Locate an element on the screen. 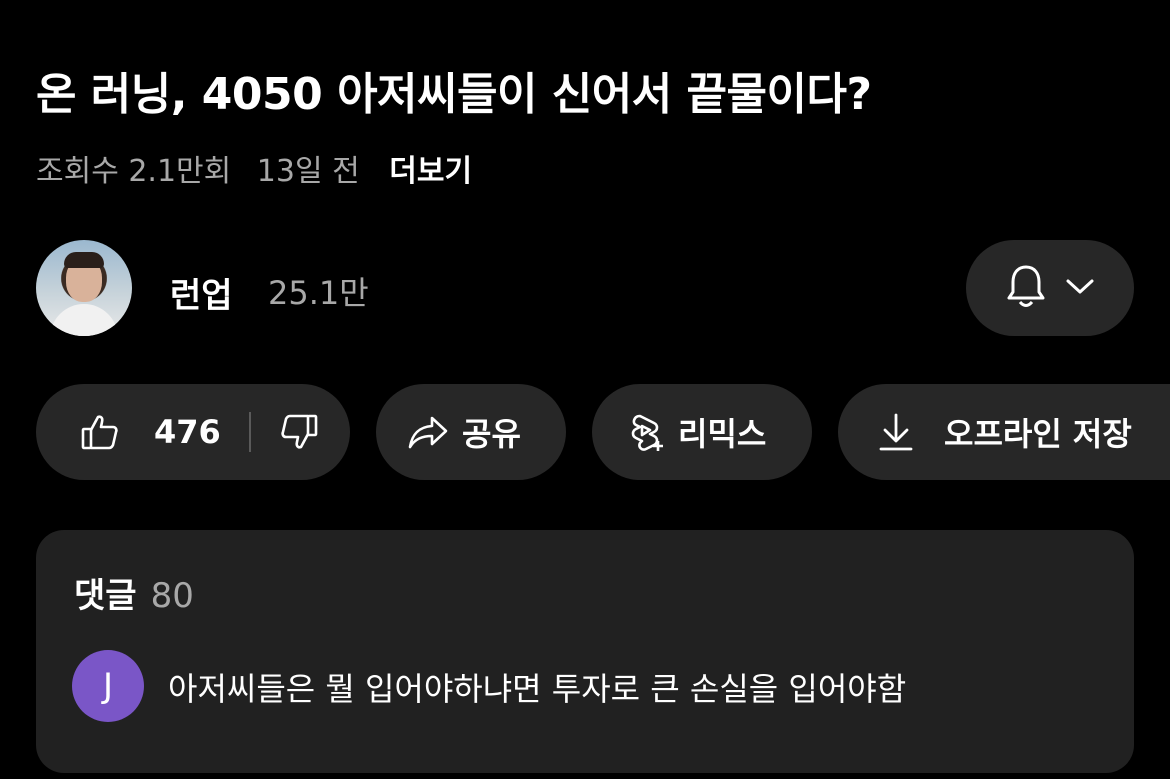 Image resolution: width=1170 pixels, height=779 pixels. remix-button: 리믹스 is located at coordinates (702, 432).